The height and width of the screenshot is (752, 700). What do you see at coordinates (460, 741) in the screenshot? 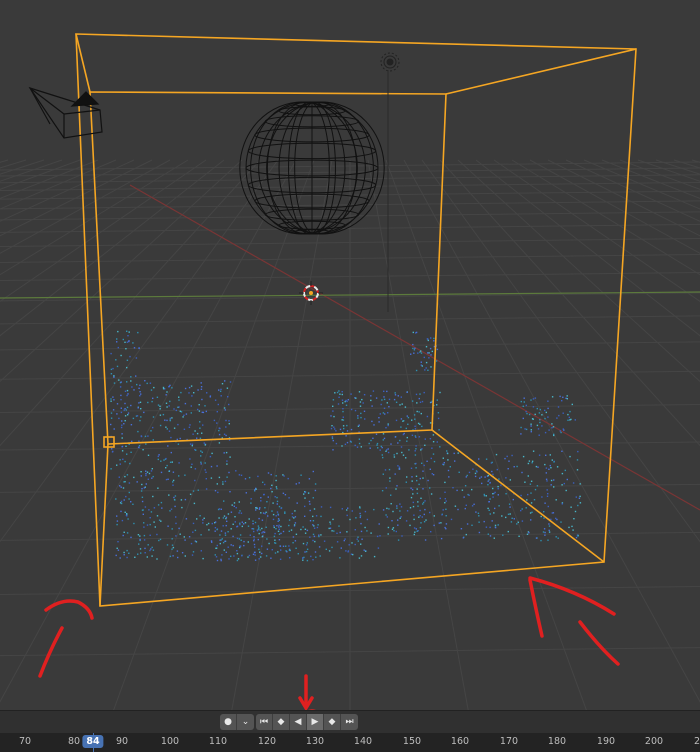
I see `timeline-tick-label: 160` at bounding box center [460, 741].